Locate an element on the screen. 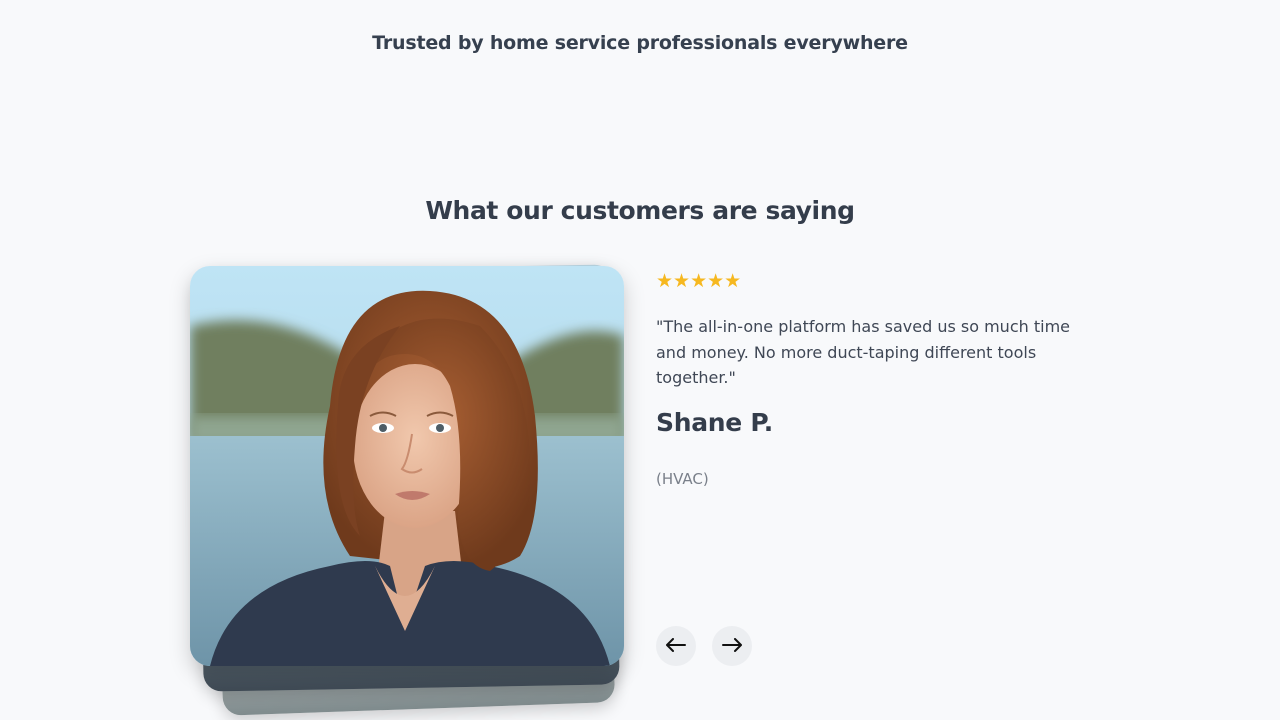  next-button is located at coordinates (732, 646).